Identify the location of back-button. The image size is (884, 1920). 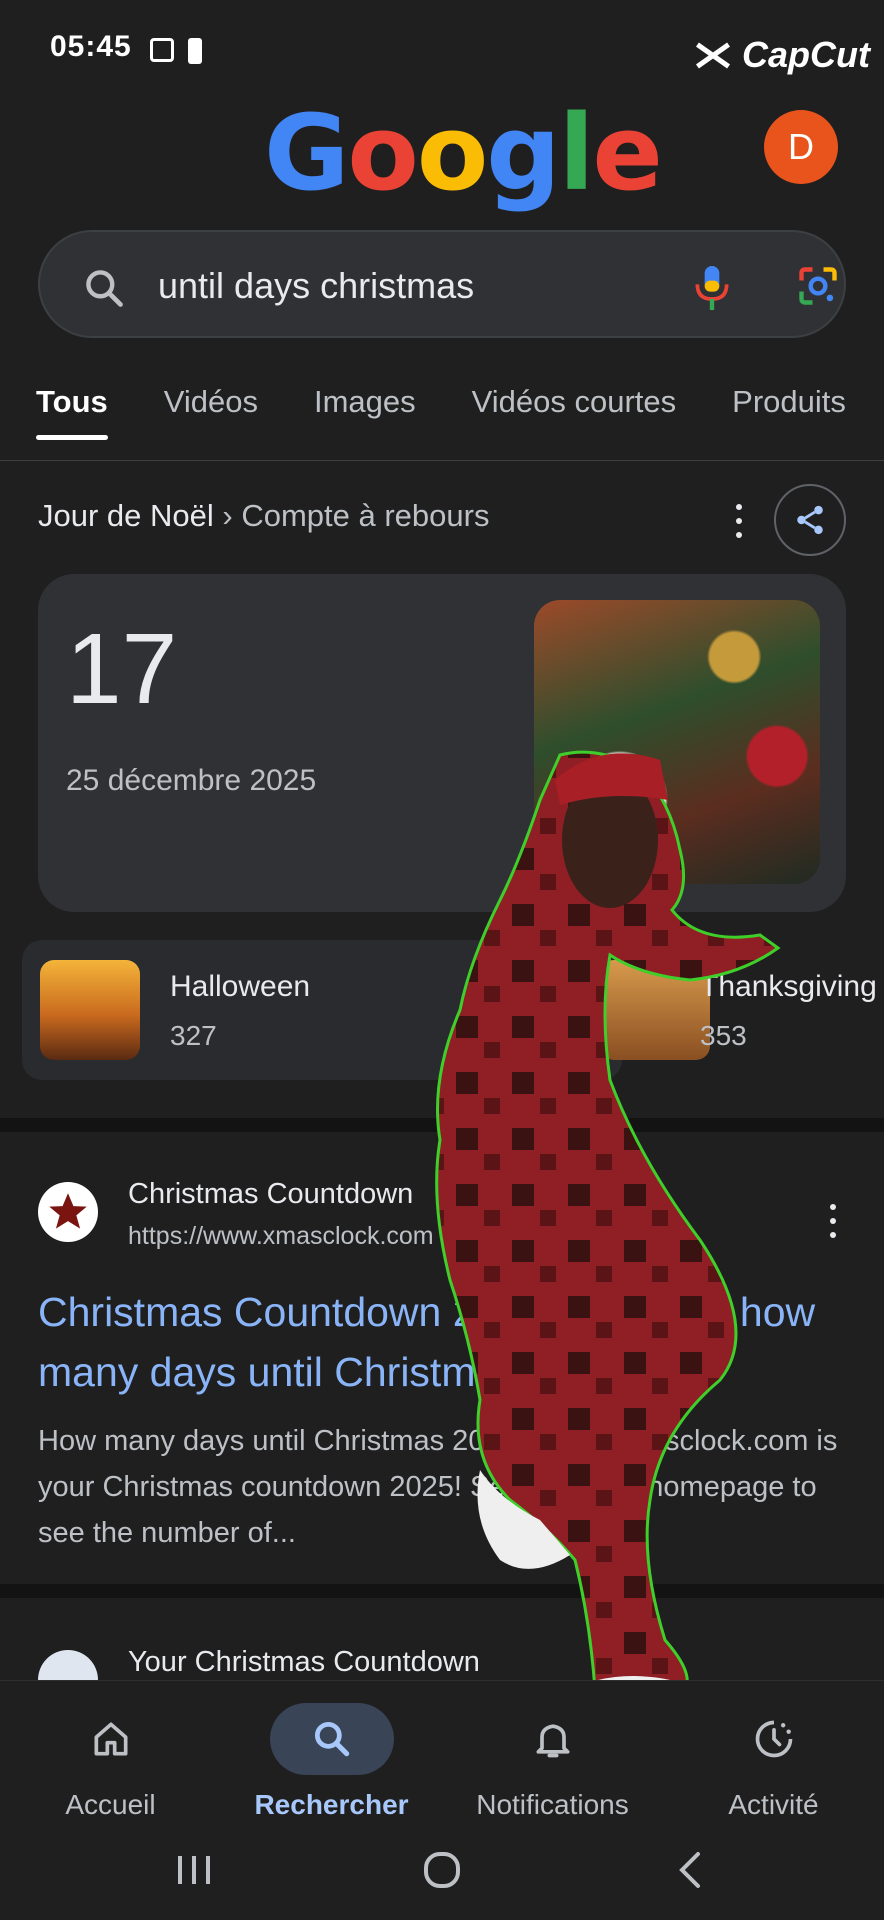
(690, 1870).